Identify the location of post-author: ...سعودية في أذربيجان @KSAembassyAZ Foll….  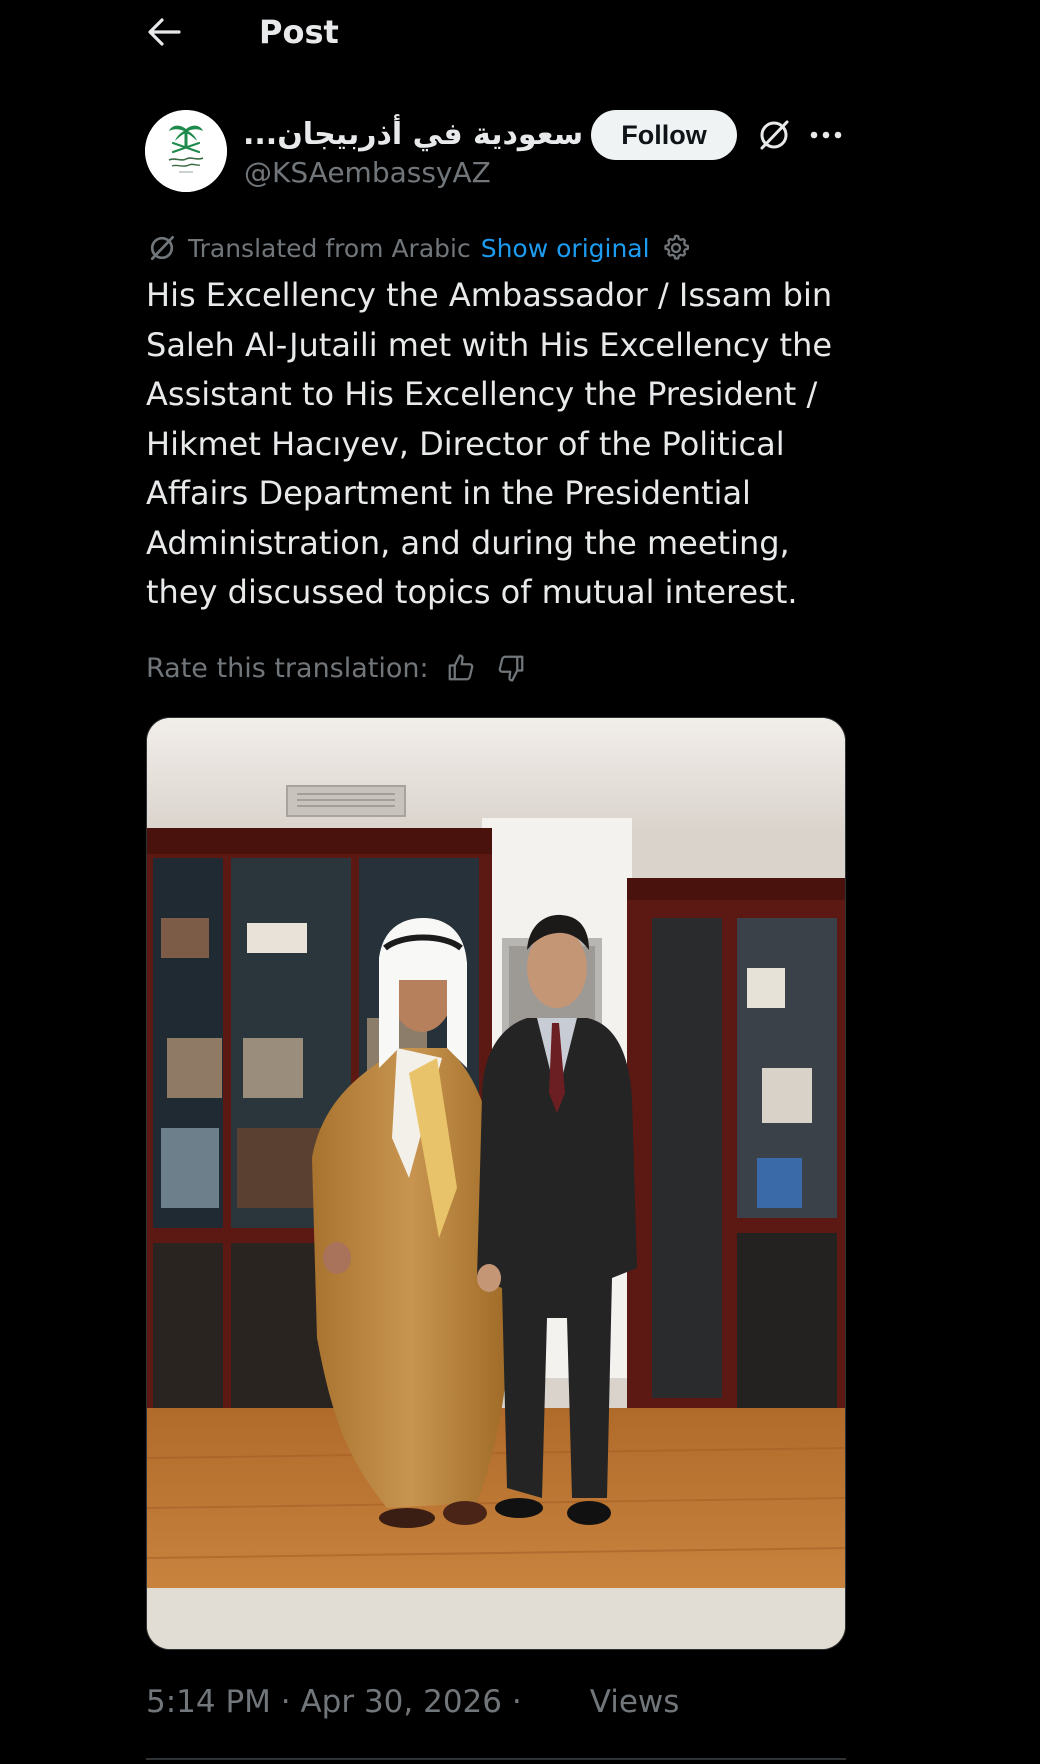
(495, 153).